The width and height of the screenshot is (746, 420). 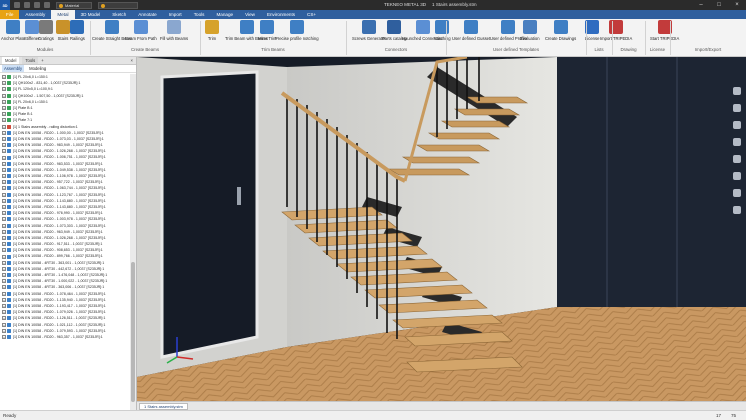 I want to click on gratings-button: Gratings, so click(x=46, y=30).